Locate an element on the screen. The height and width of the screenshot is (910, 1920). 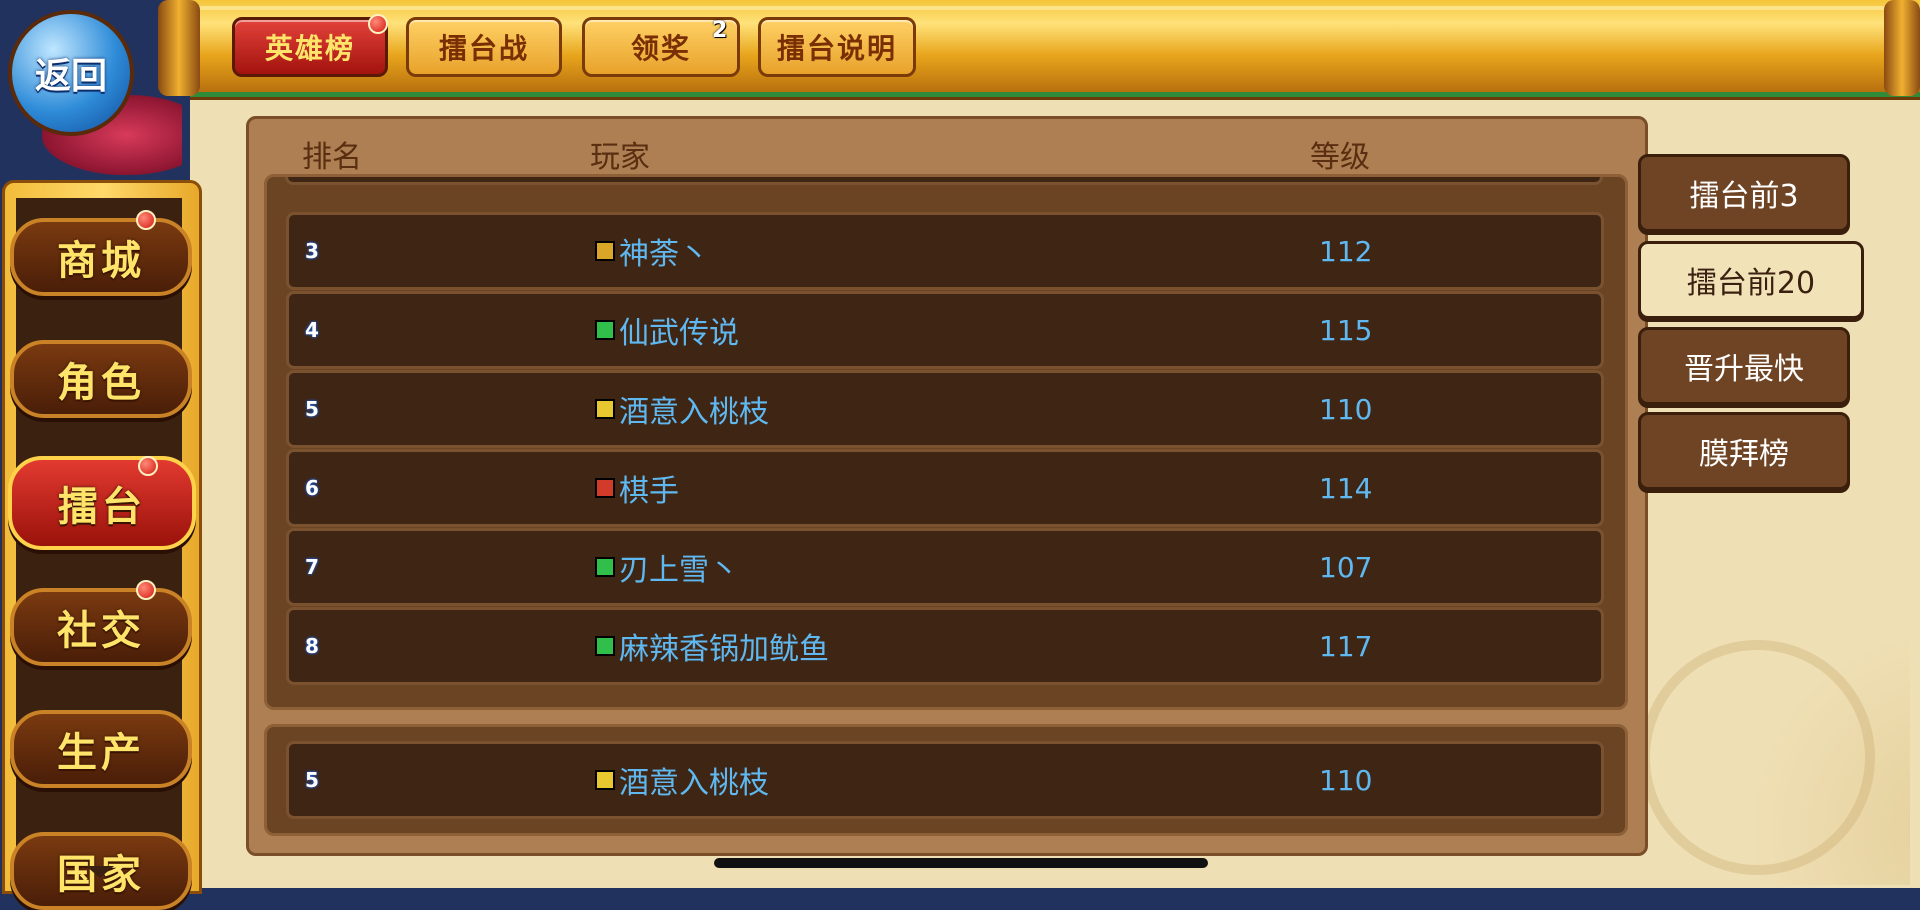
sidebar-item-label: 擂台 is located at coordinates (102, 507).